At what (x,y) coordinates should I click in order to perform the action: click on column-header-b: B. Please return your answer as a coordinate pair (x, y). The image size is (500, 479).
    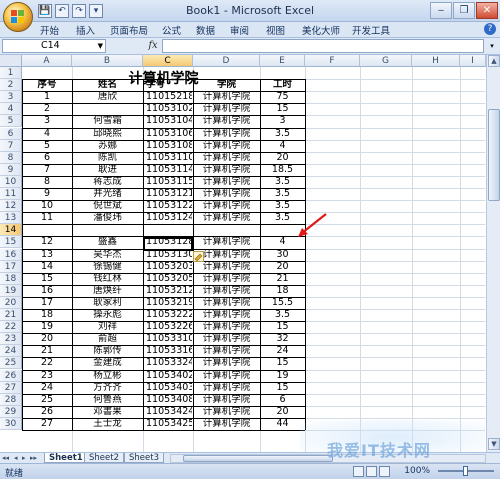
    Looking at the image, I should click on (107, 61).